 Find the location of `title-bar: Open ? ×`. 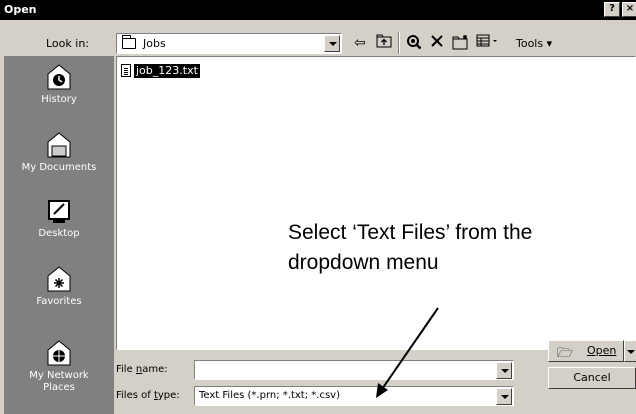

title-bar: Open ? × is located at coordinates (318, 10).